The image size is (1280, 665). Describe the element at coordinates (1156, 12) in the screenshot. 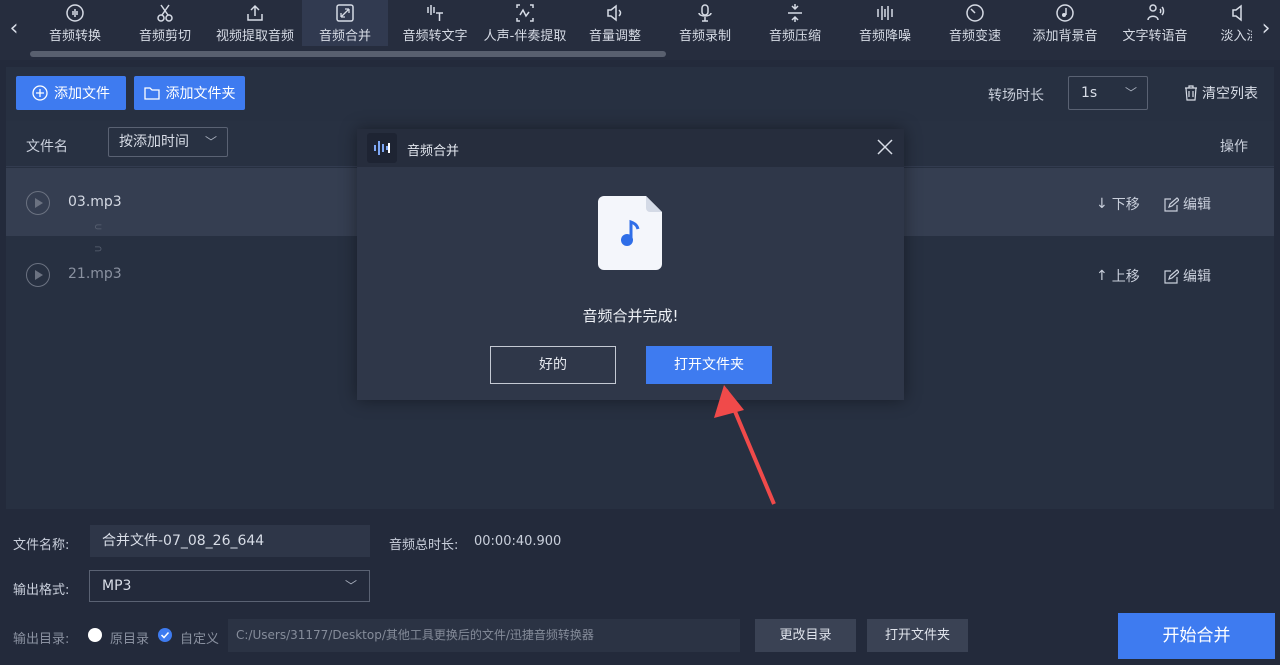

I see `text-to-speech-icon` at that location.